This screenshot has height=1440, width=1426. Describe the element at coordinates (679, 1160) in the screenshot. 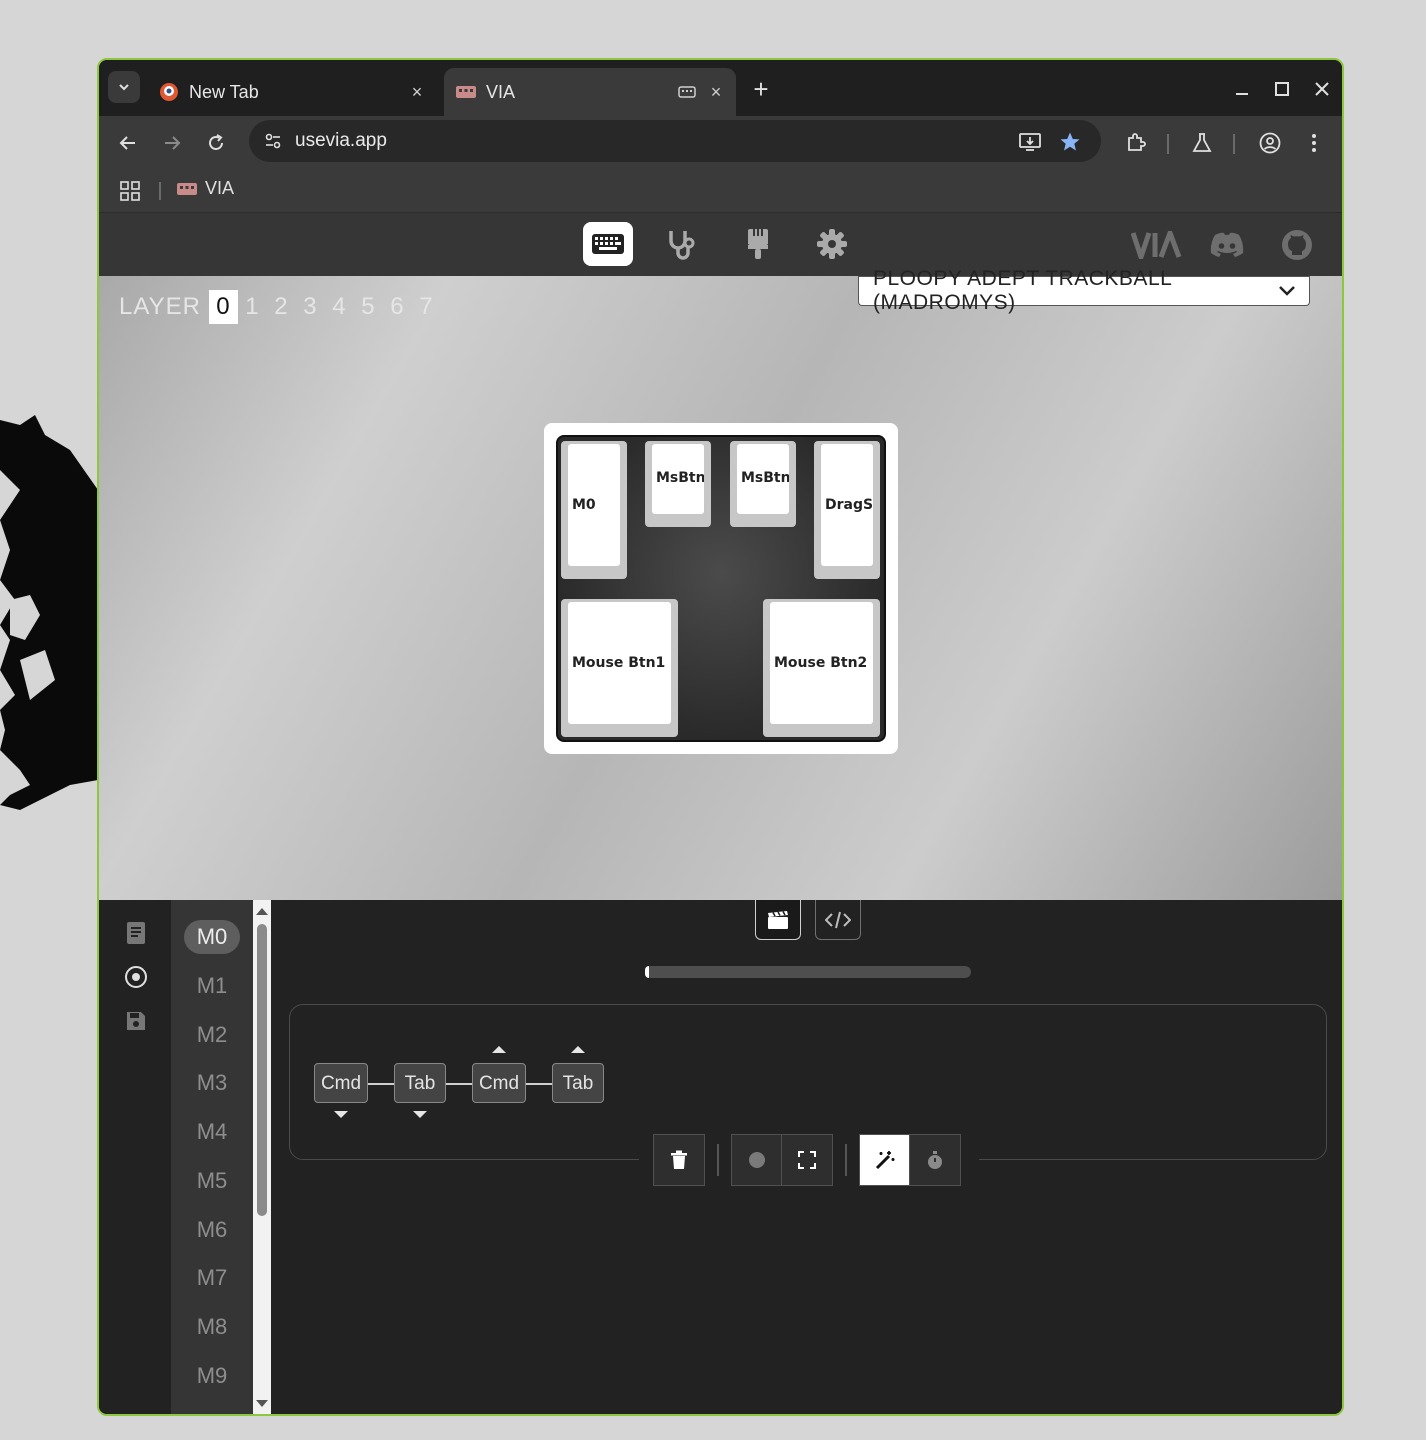

I see `delete-macro-button` at that location.